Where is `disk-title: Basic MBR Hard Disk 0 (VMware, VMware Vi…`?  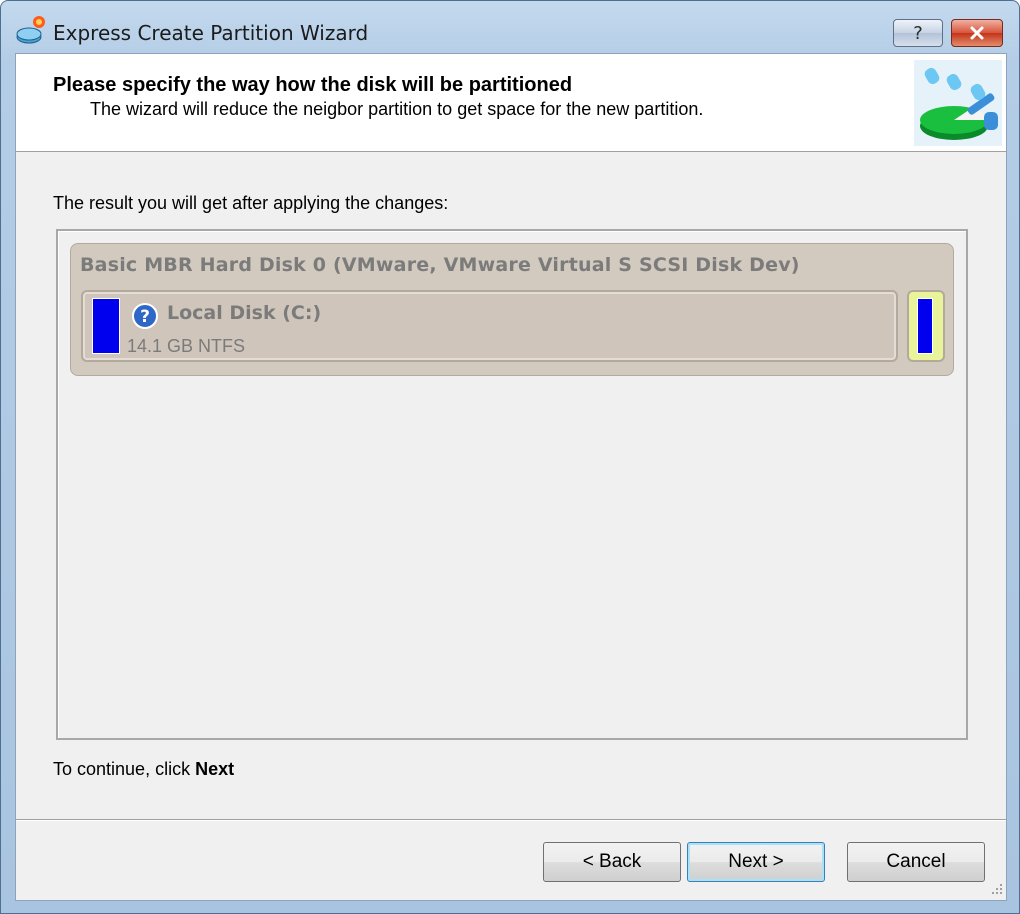 disk-title: Basic MBR Hard Disk 0 (VMware, VMware Vi… is located at coordinates (440, 265).